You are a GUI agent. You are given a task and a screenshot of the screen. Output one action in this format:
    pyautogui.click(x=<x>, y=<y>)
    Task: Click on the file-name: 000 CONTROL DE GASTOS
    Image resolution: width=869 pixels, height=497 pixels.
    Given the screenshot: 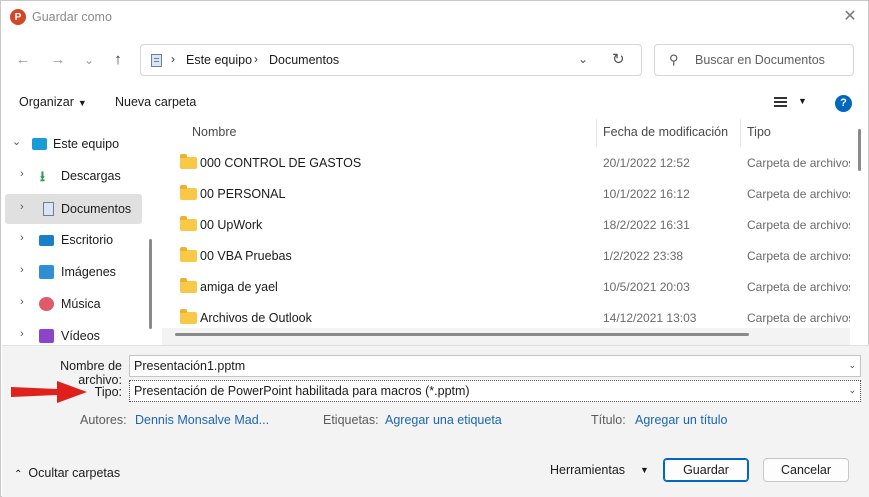 What is the action you would take?
    pyautogui.click(x=281, y=163)
    